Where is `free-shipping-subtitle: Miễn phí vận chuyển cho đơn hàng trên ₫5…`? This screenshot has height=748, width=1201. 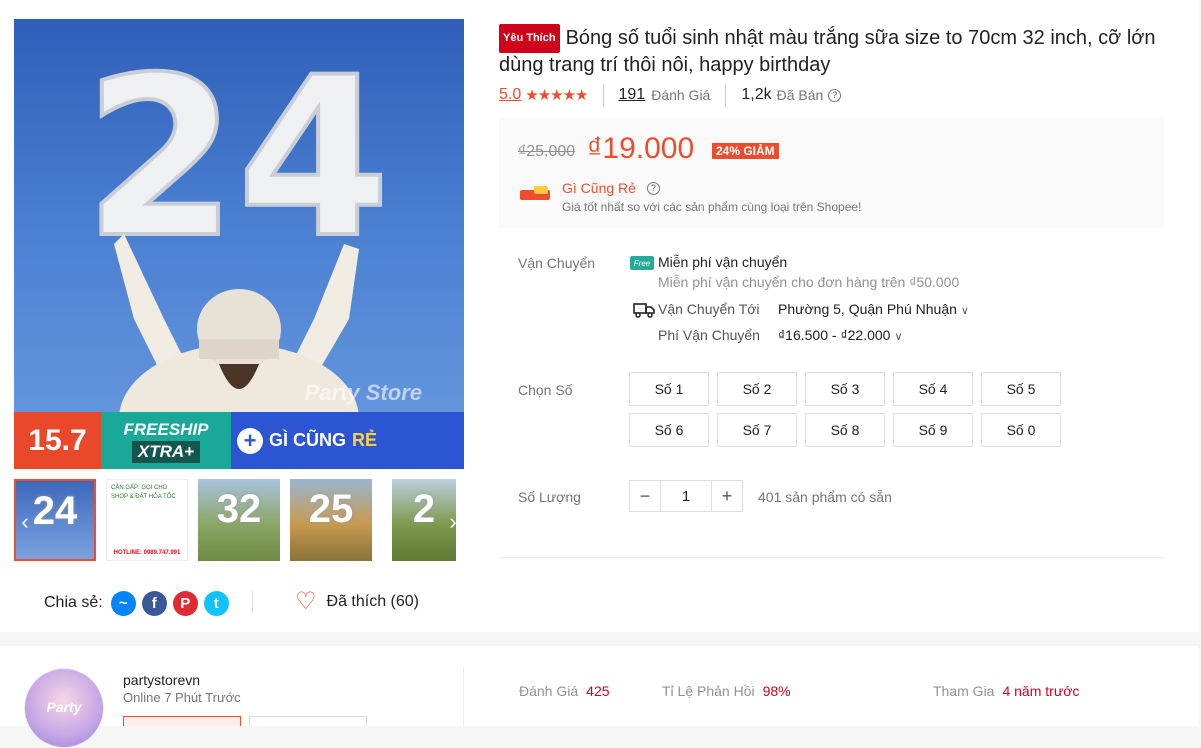 free-shipping-subtitle: Miễn phí vận chuyển cho đơn hàng trên ₫5… is located at coordinates (809, 282).